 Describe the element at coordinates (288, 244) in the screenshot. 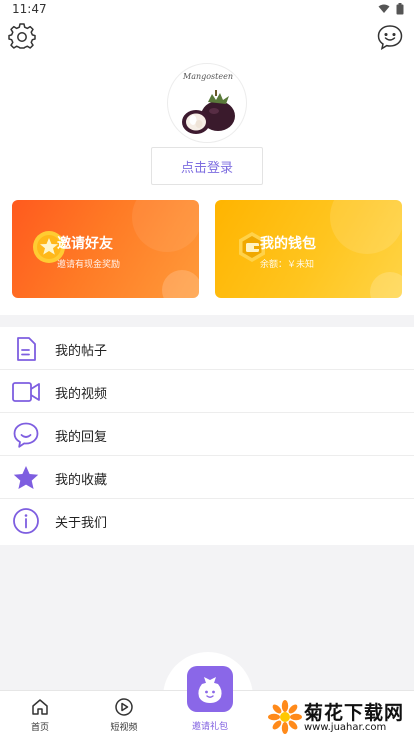

I see `wallet-card-title: 我的钱包` at that location.